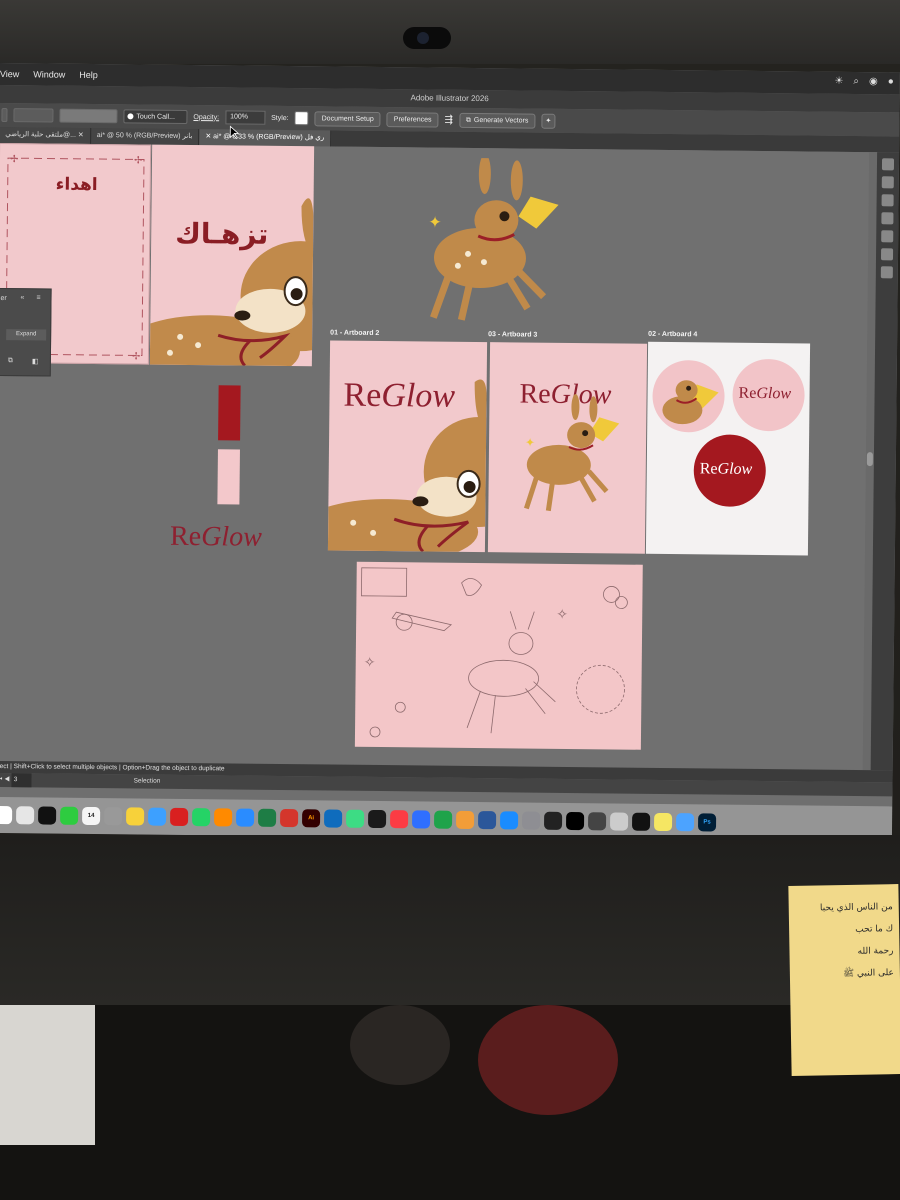 The image size is (900, 1200). I want to click on search-icon: ⌕, so click(856, 81).